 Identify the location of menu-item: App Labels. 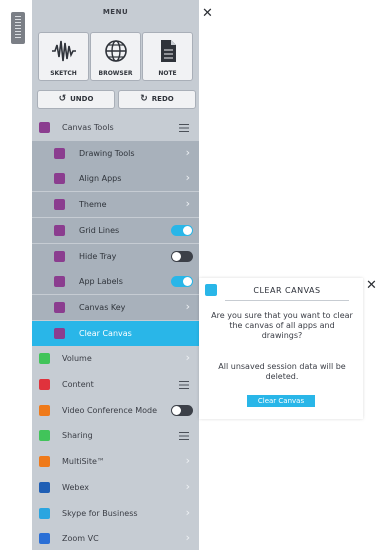
(115, 282).